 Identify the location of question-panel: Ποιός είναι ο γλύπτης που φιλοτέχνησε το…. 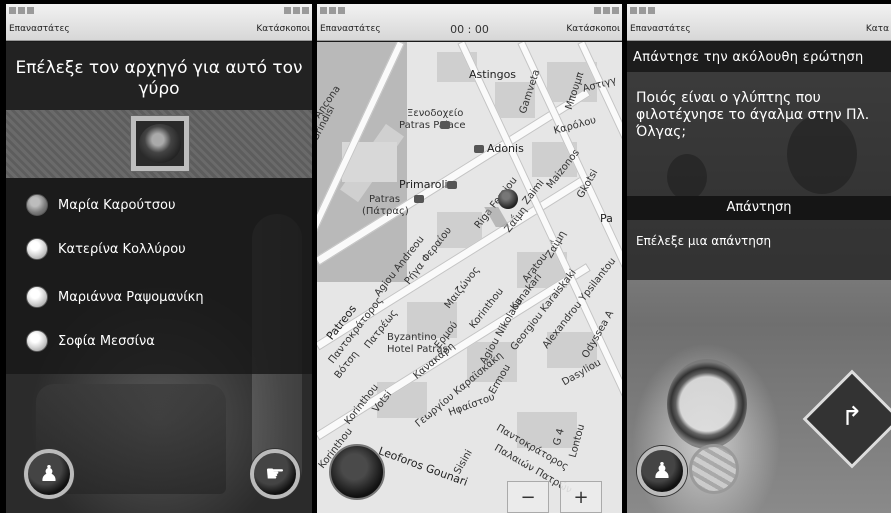
(759, 134).